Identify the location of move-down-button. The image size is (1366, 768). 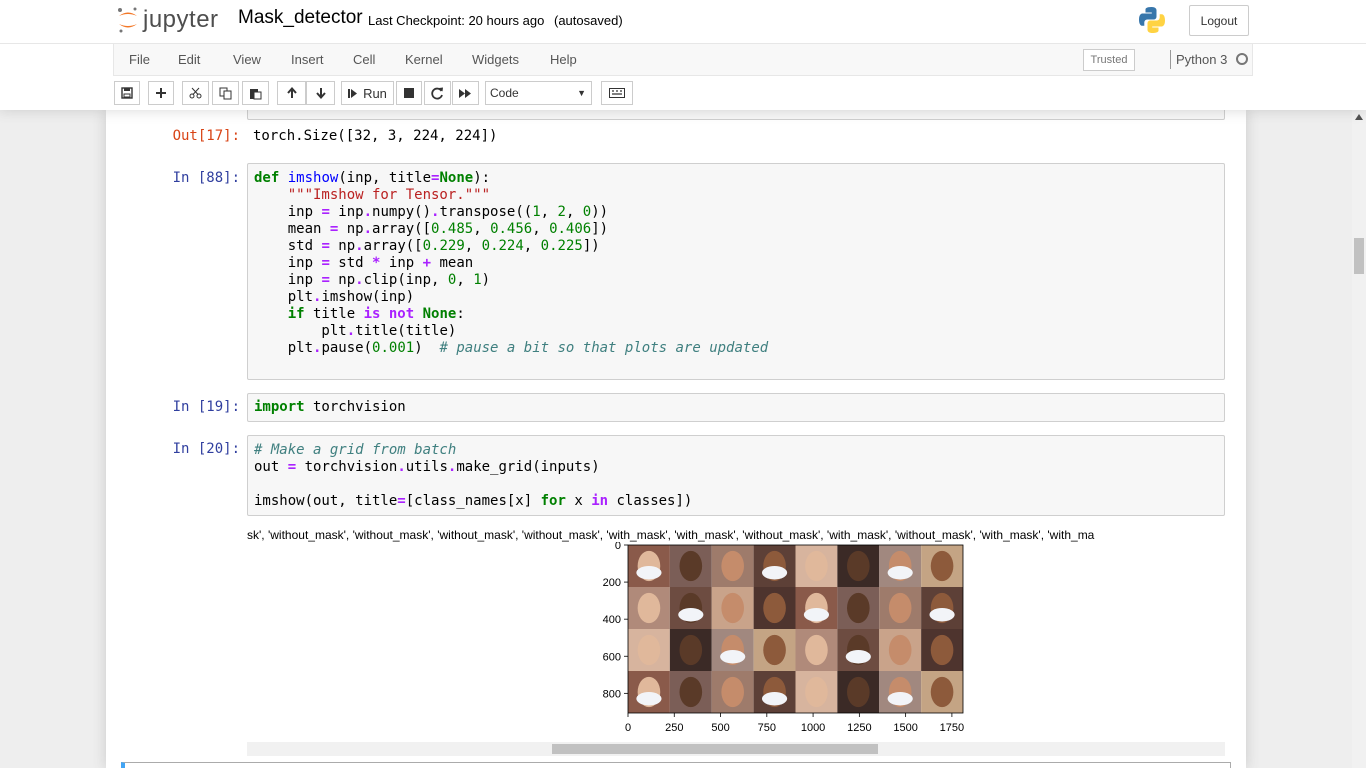
(320, 93).